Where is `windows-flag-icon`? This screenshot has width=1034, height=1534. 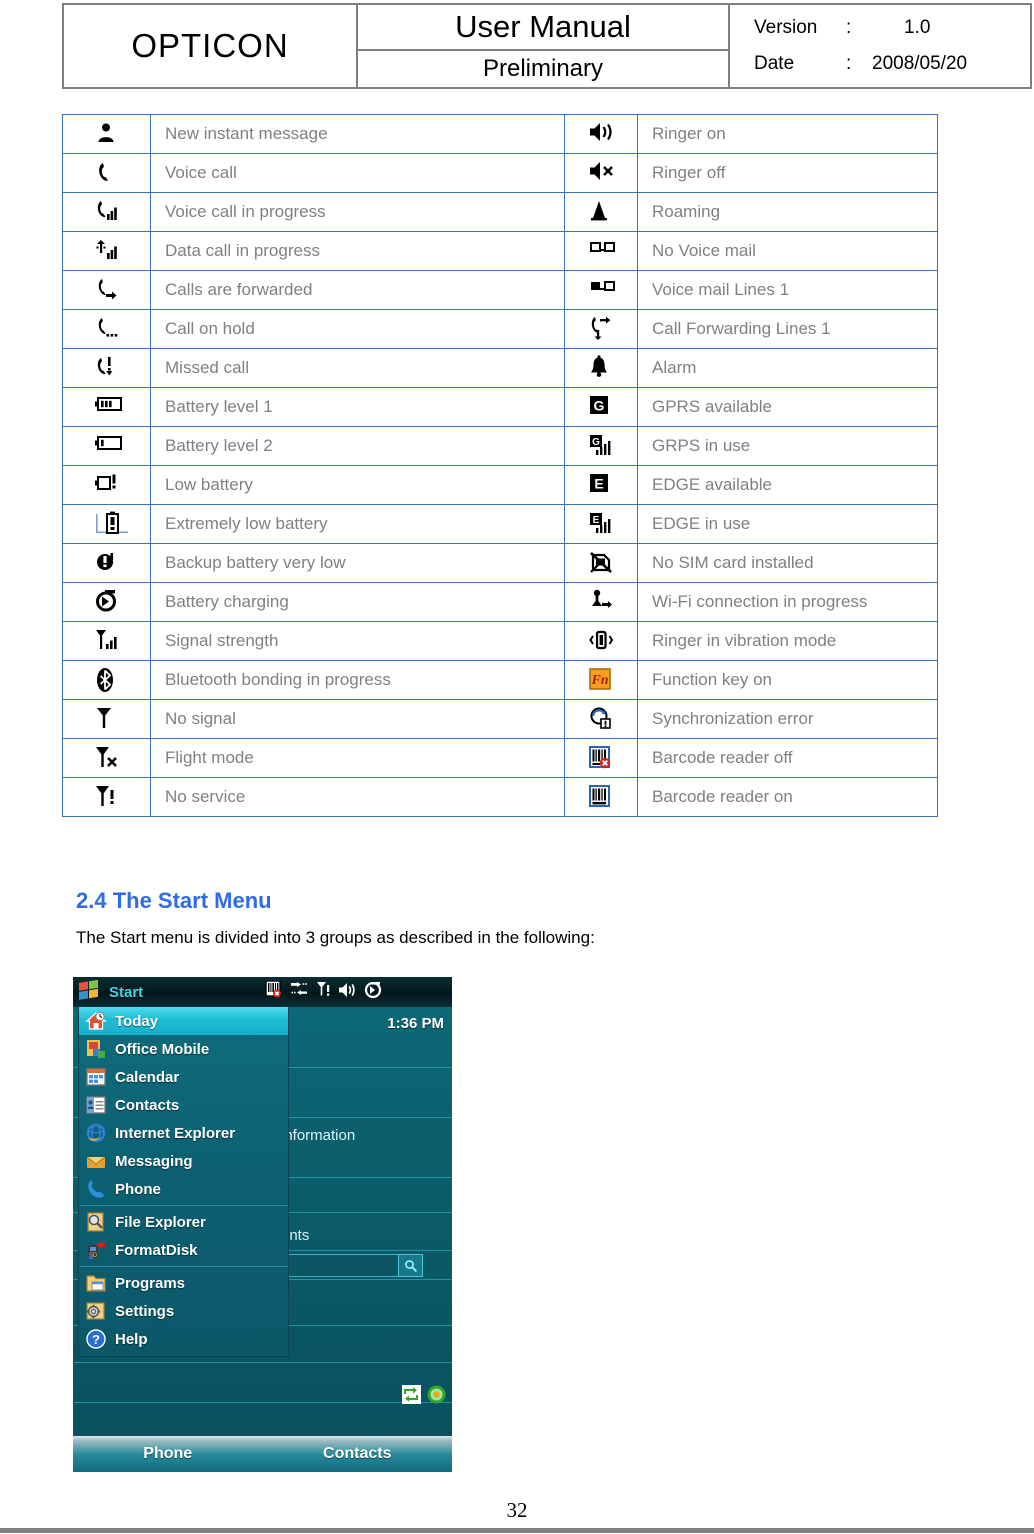
windows-flag-icon is located at coordinates (89, 992).